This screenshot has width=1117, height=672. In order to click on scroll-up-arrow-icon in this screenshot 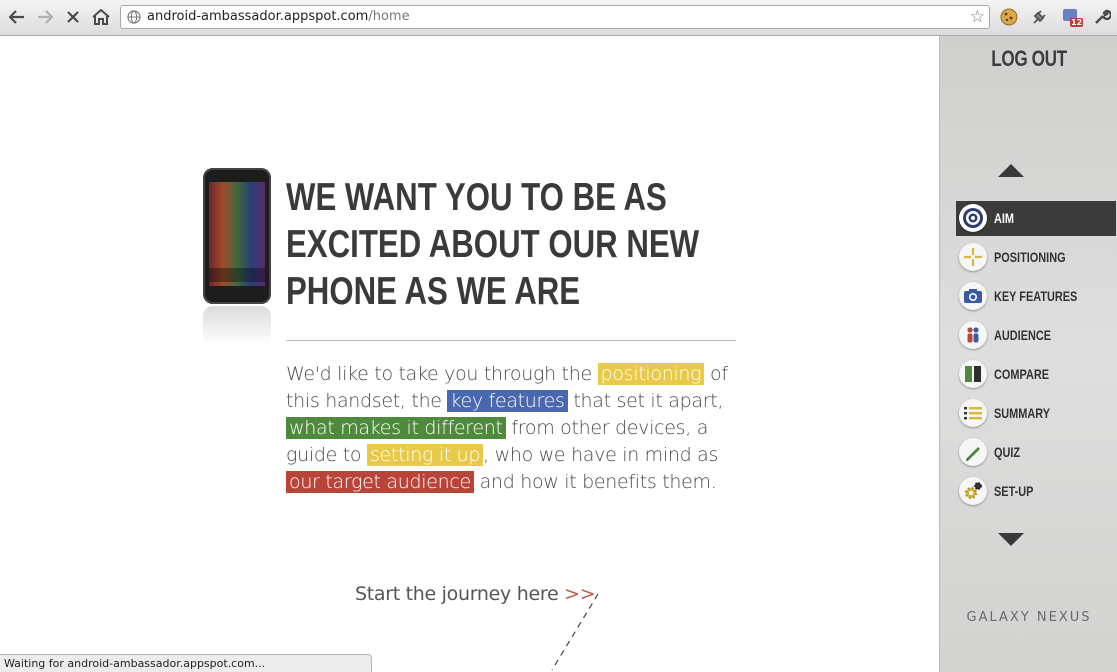, I will do `click(1011, 170)`.